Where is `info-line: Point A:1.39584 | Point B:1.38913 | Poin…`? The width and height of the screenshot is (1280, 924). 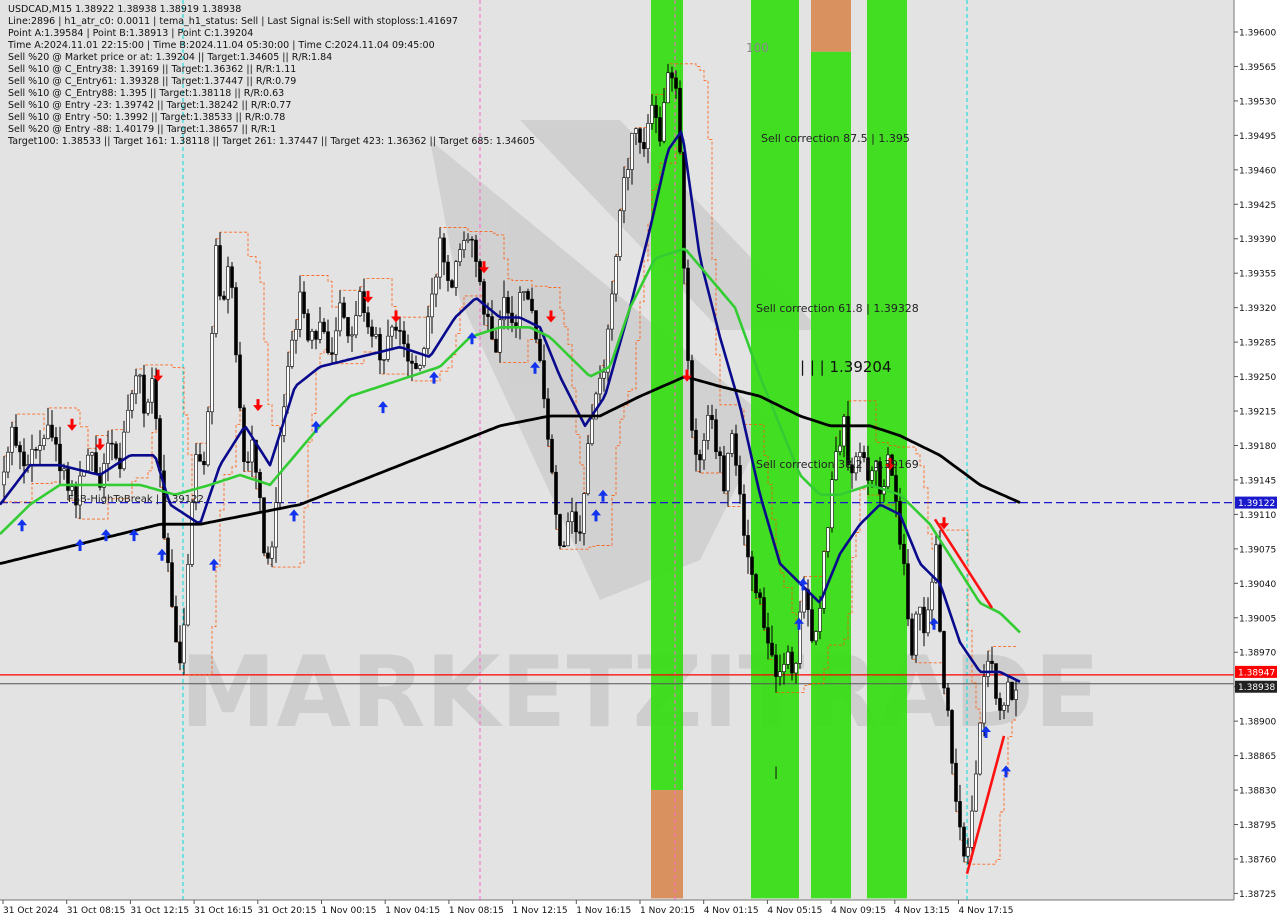 info-line: Point A:1.39584 | Point B:1.38913 | Poin… is located at coordinates (131, 33).